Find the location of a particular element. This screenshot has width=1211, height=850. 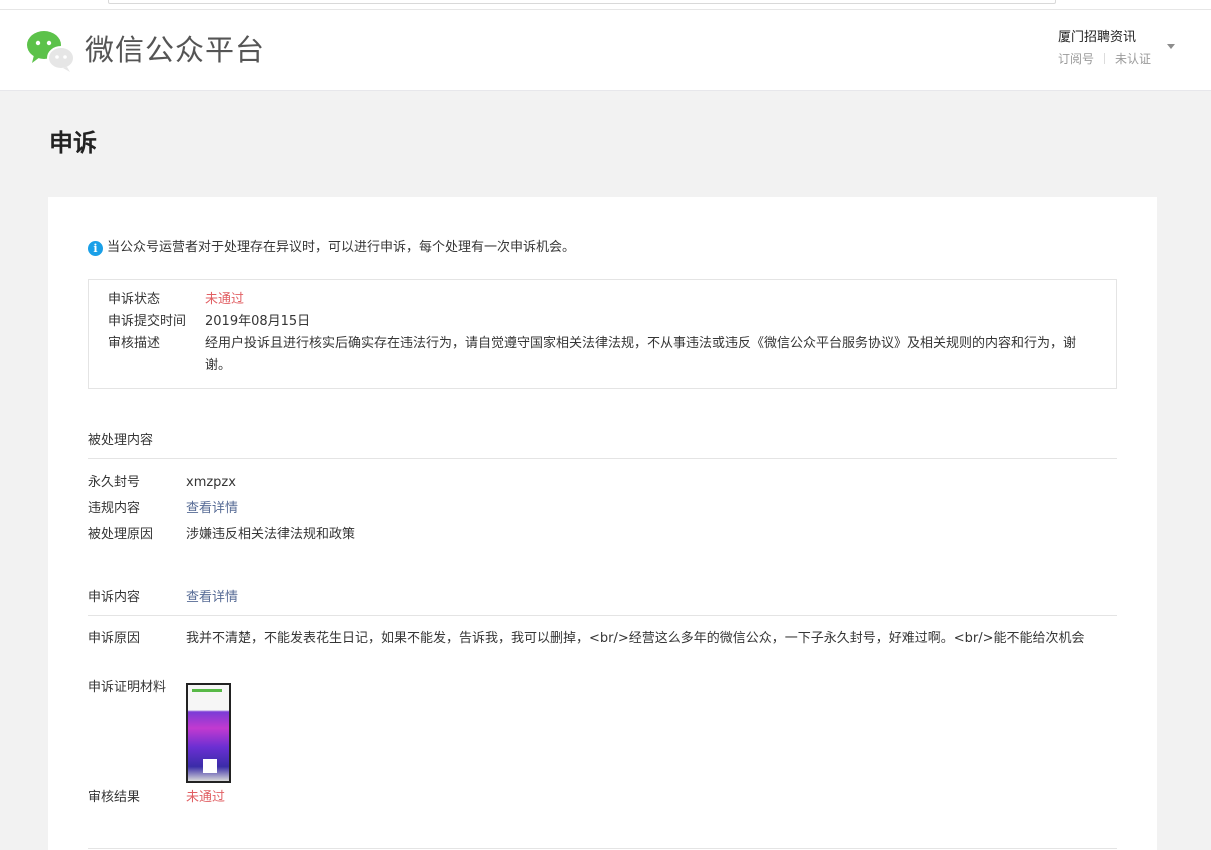

appeal-details-link: 查看详情 is located at coordinates (212, 598).